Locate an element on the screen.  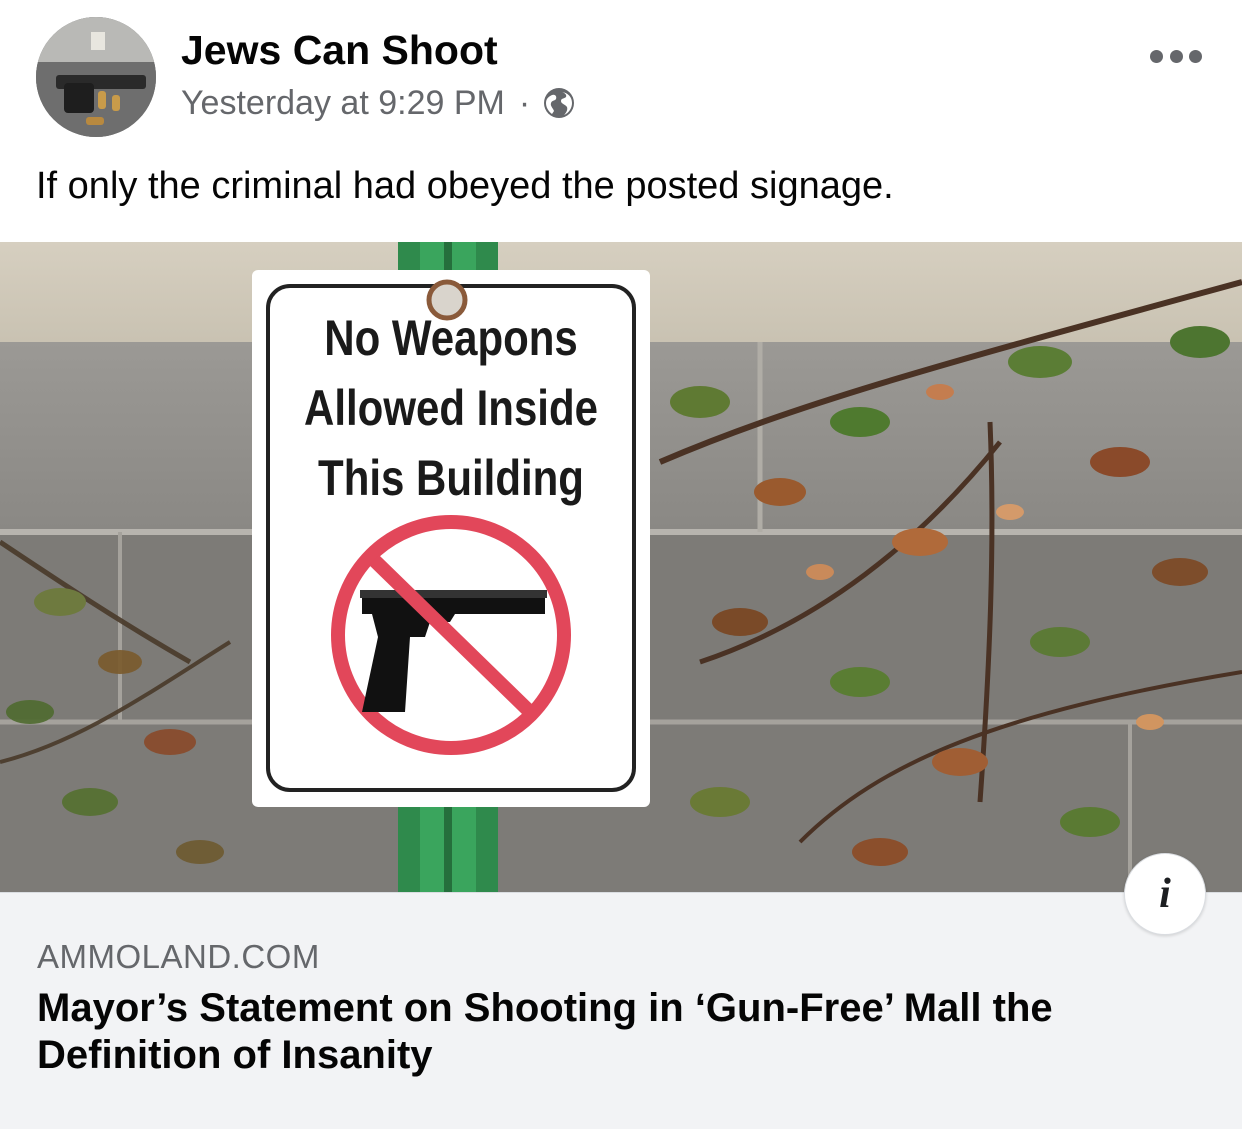
sign-line-3: This Building is located at coordinates (451, 478).